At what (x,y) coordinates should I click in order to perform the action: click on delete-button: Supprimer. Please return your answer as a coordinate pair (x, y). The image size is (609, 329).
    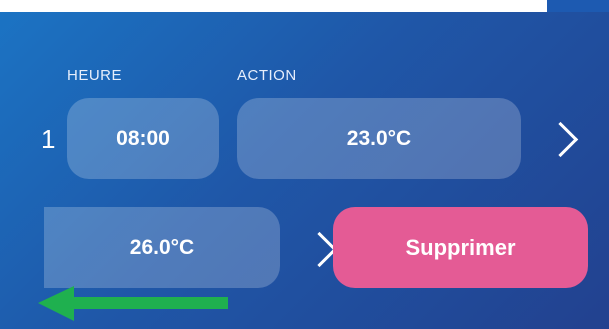
    Looking at the image, I should click on (460, 247).